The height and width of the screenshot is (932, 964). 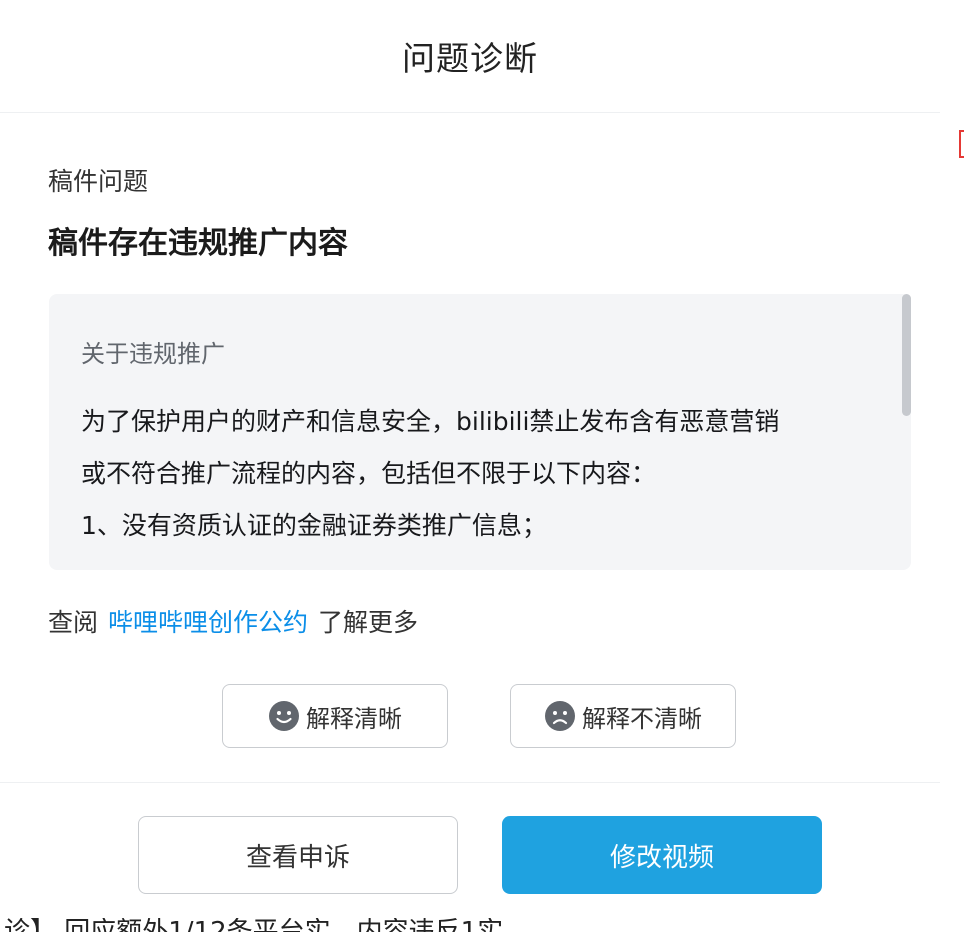 What do you see at coordinates (642, 718) in the screenshot?
I see `feedback-unclear-label: 解释不清晰` at bounding box center [642, 718].